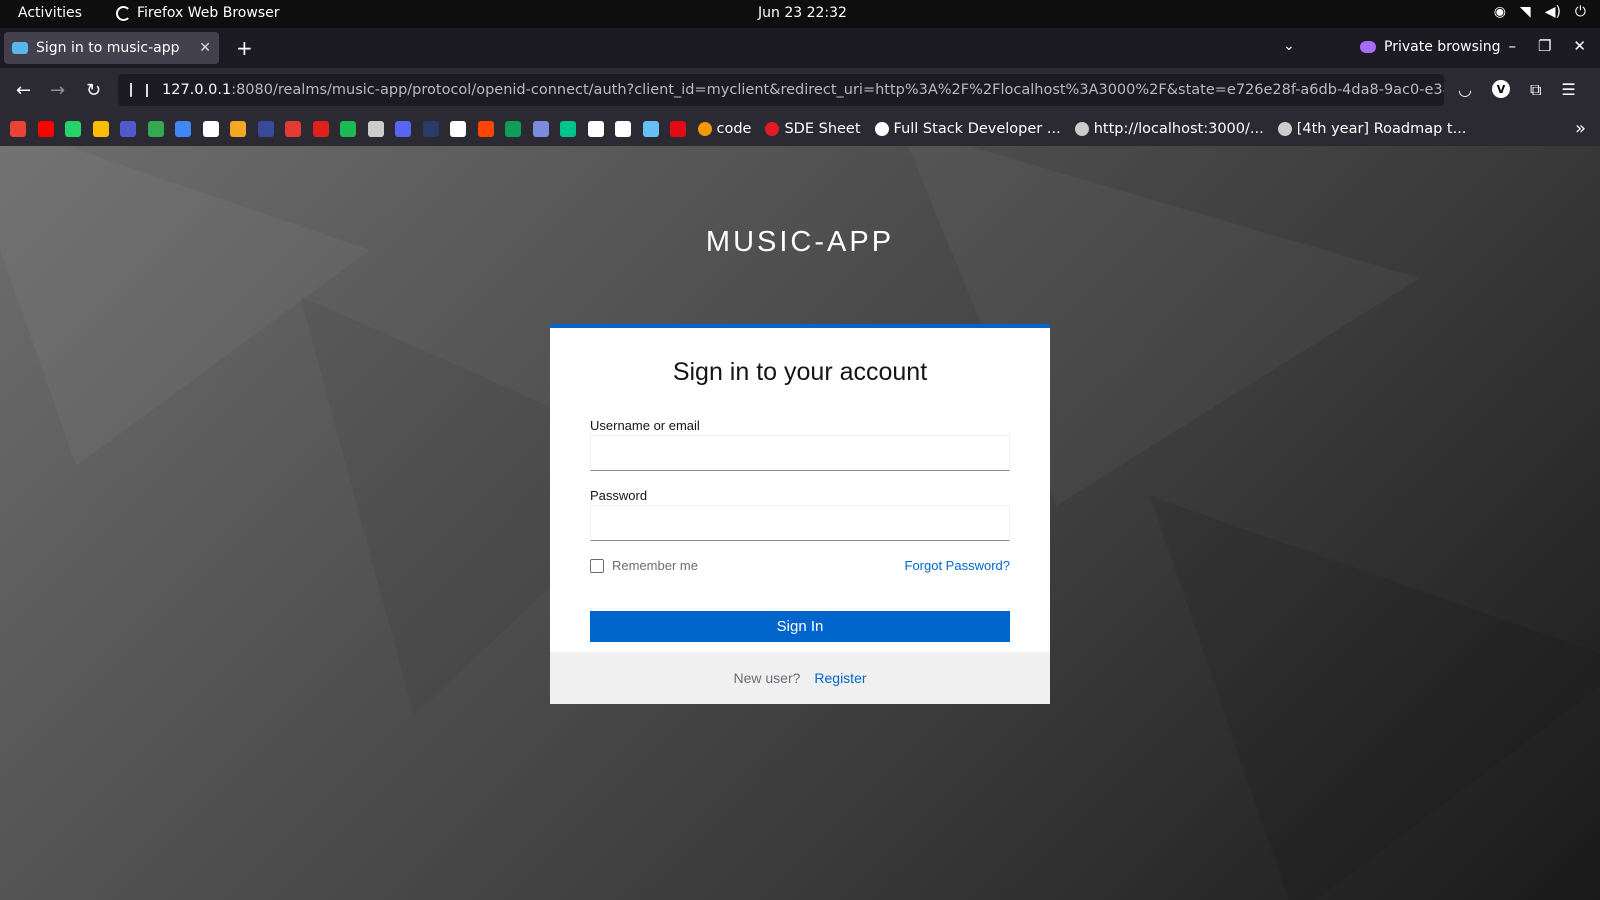 The height and width of the screenshot is (900, 1600). I want to click on extensions-puzzle-icon: ⧉, so click(1535, 90).